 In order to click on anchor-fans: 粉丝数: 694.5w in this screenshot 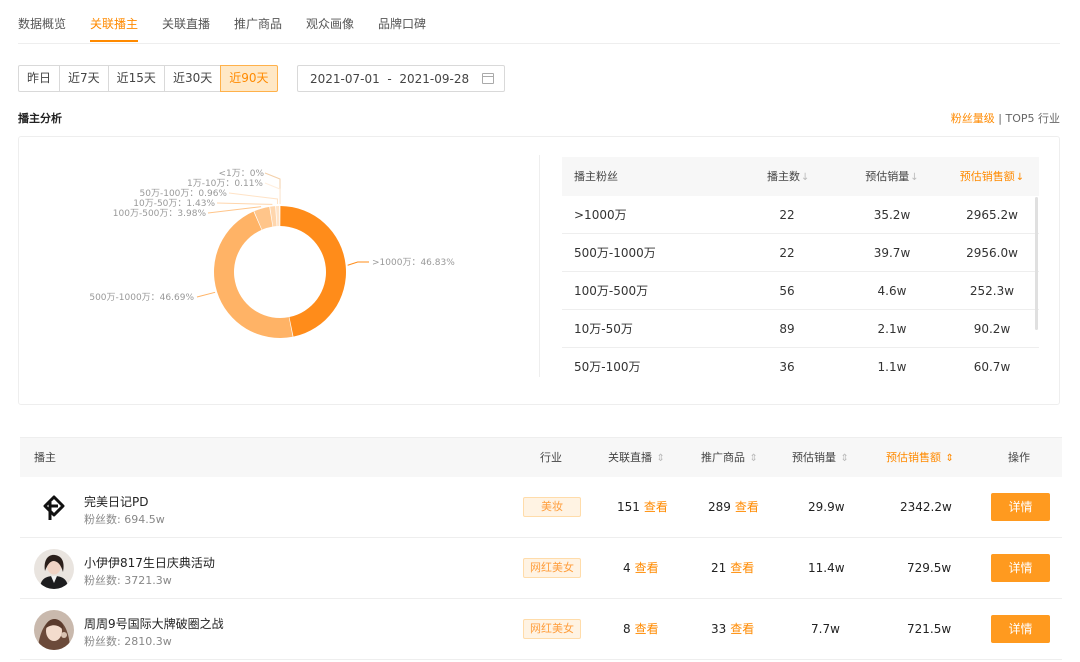, I will do `click(124, 519)`.